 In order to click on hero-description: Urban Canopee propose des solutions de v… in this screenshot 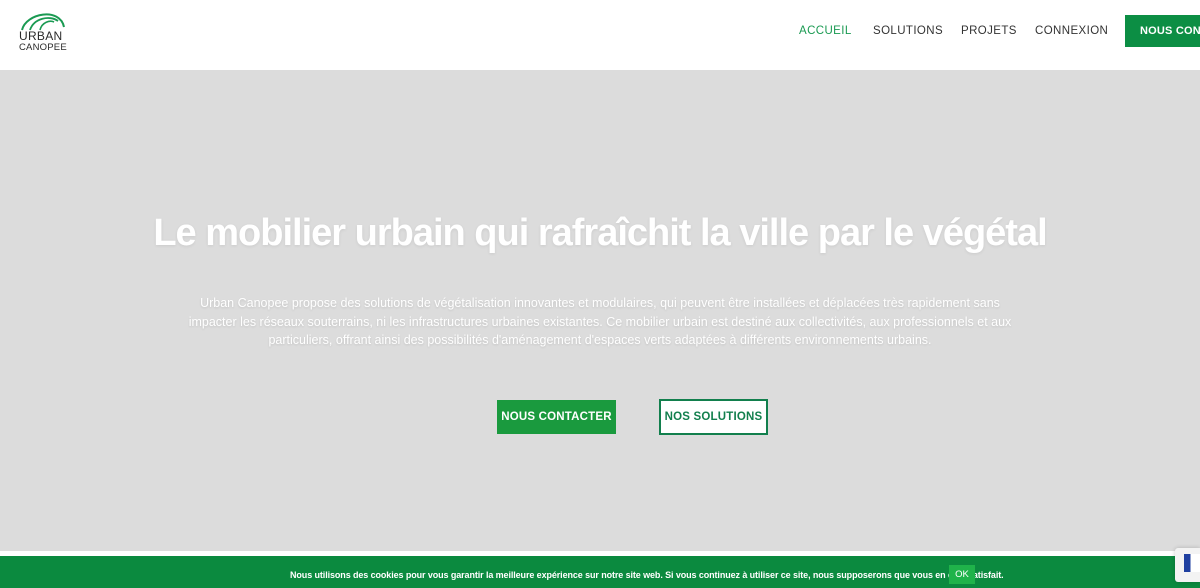, I will do `click(600, 321)`.